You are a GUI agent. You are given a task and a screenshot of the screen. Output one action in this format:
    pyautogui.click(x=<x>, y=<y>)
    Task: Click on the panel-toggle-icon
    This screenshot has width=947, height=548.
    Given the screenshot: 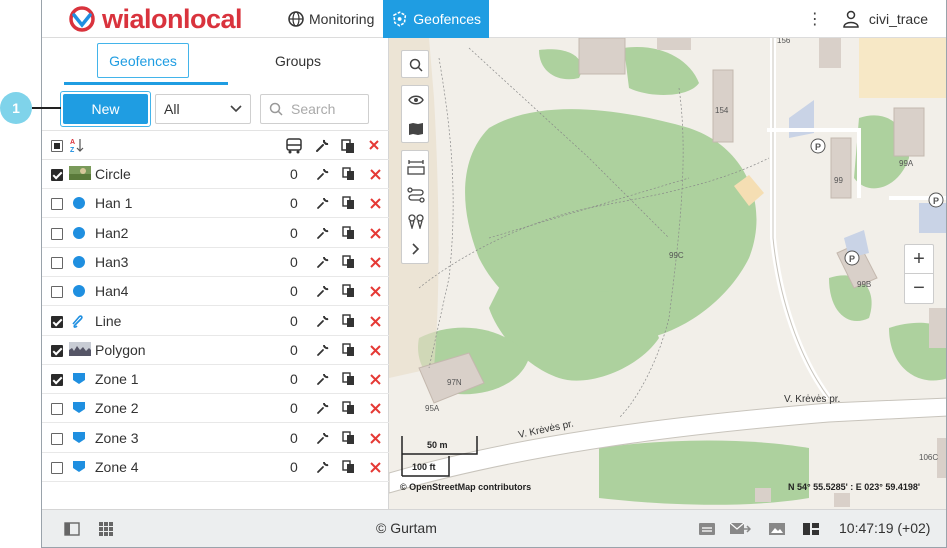 What is the action you would take?
    pyautogui.click(x=72, y=529)
    